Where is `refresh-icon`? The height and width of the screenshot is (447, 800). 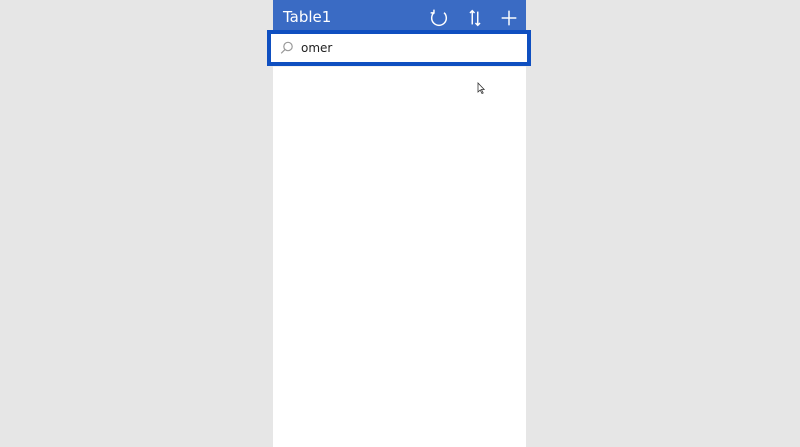
refresh-icon is located at coordinates (439, 18).